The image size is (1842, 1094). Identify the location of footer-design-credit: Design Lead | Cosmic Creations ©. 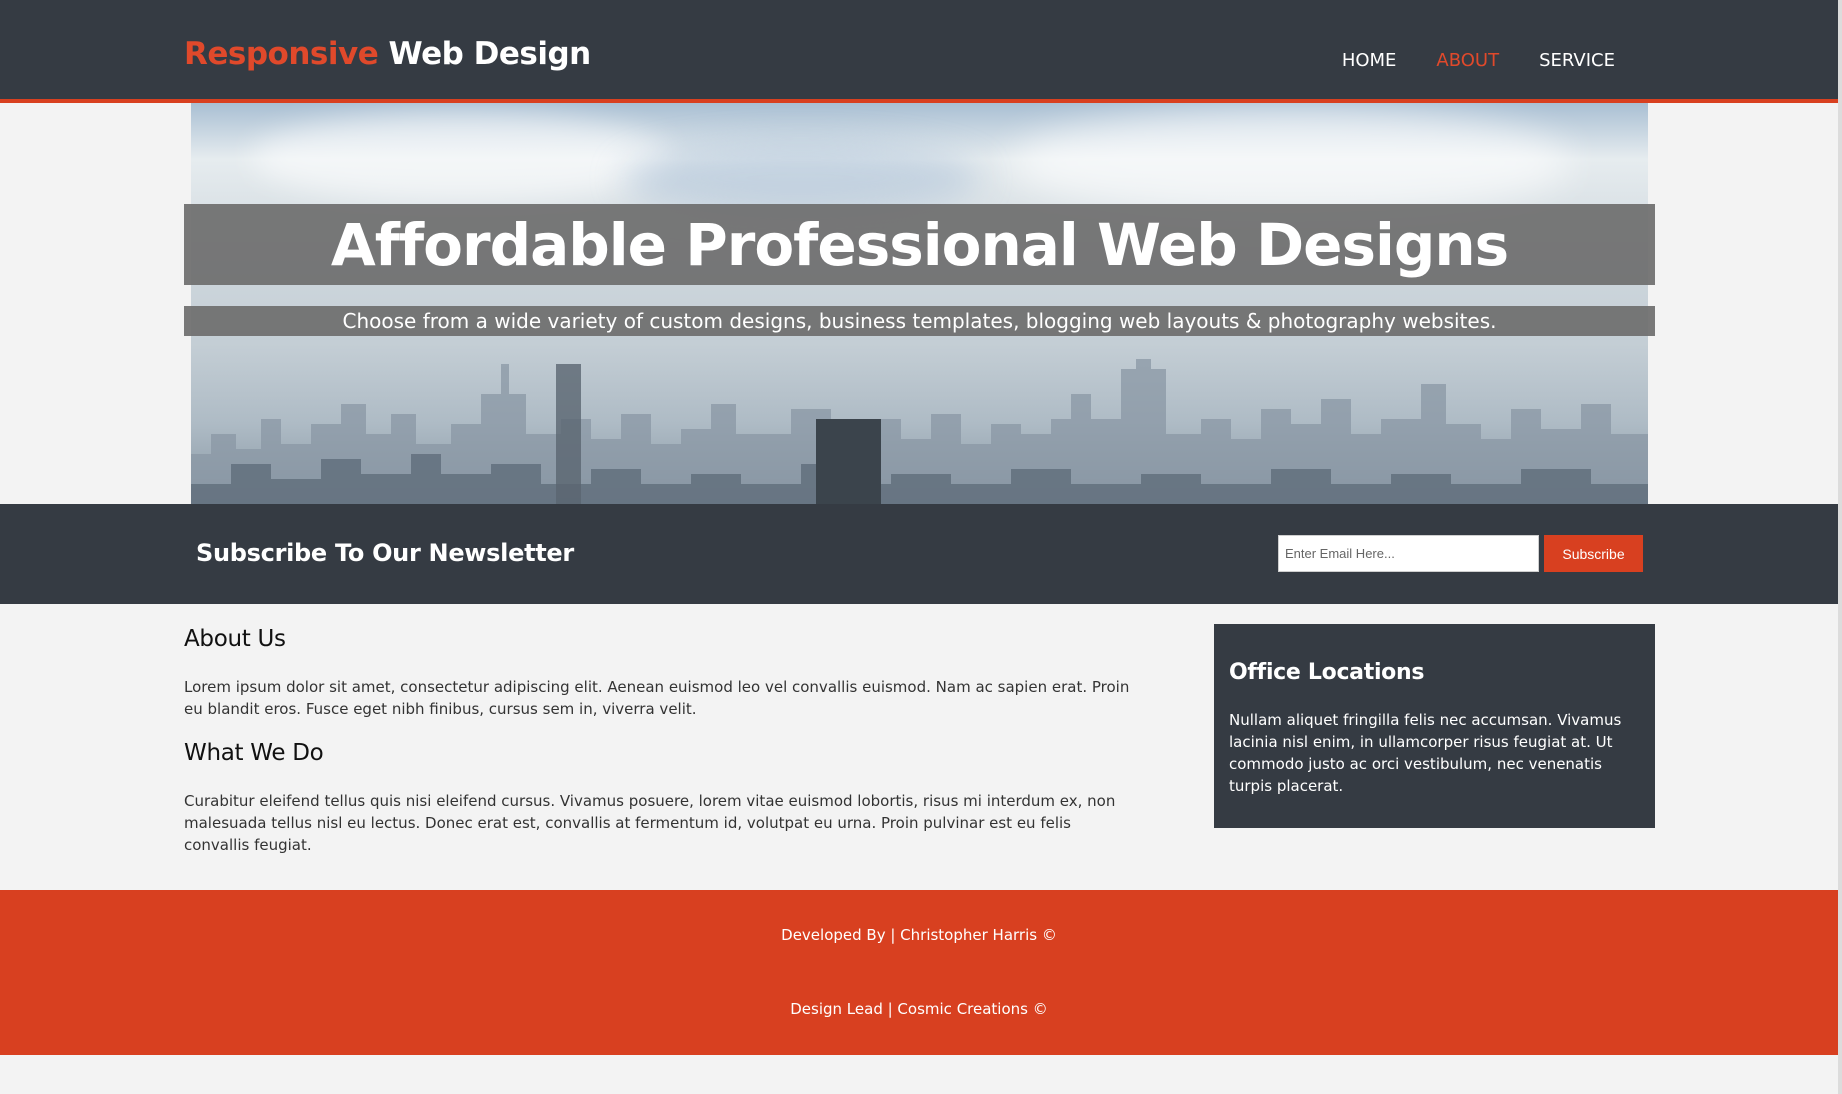
(919, 1009).